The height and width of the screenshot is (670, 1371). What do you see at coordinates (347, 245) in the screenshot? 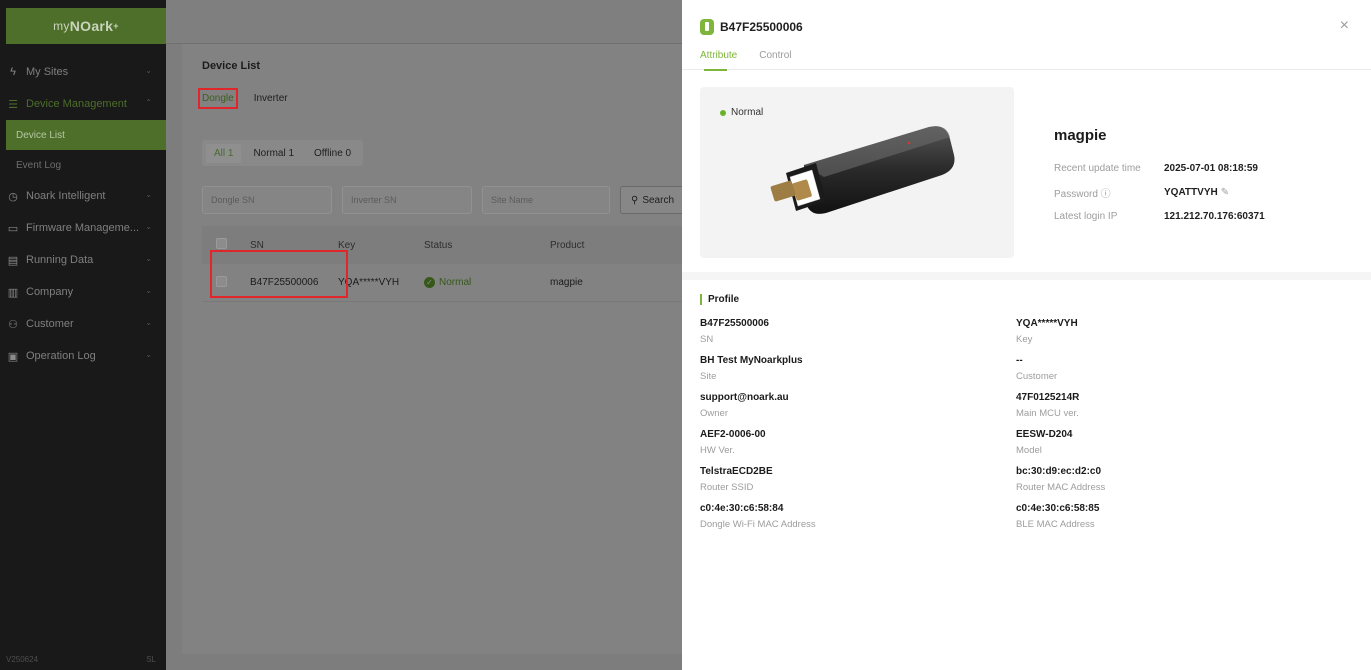
I see `column-header-key: Key` at bounding box center [347, 245].